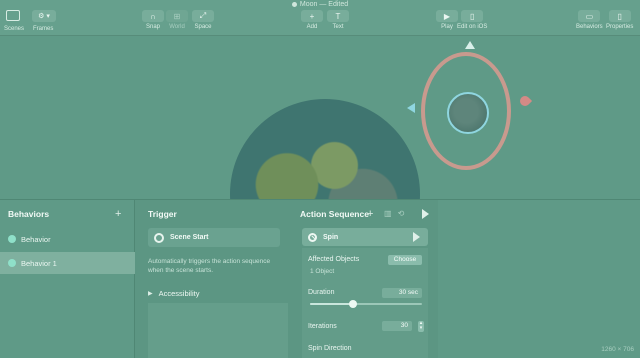 This screenshot has height=358, width=640. What do you see at coordinates (13, 15) in the screenshot?
I see `scenes-icon` at bounding box center [13, 15].